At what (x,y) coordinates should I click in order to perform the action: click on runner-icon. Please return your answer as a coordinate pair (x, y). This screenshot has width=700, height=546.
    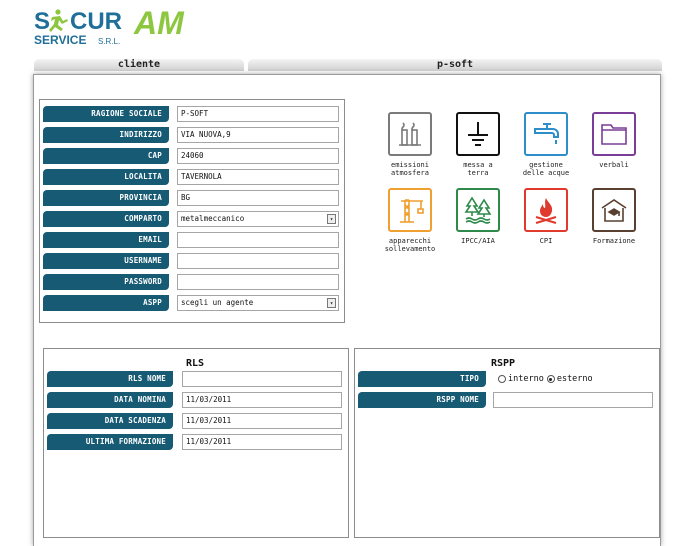
    Looking at the image, I should click on (58, 20).